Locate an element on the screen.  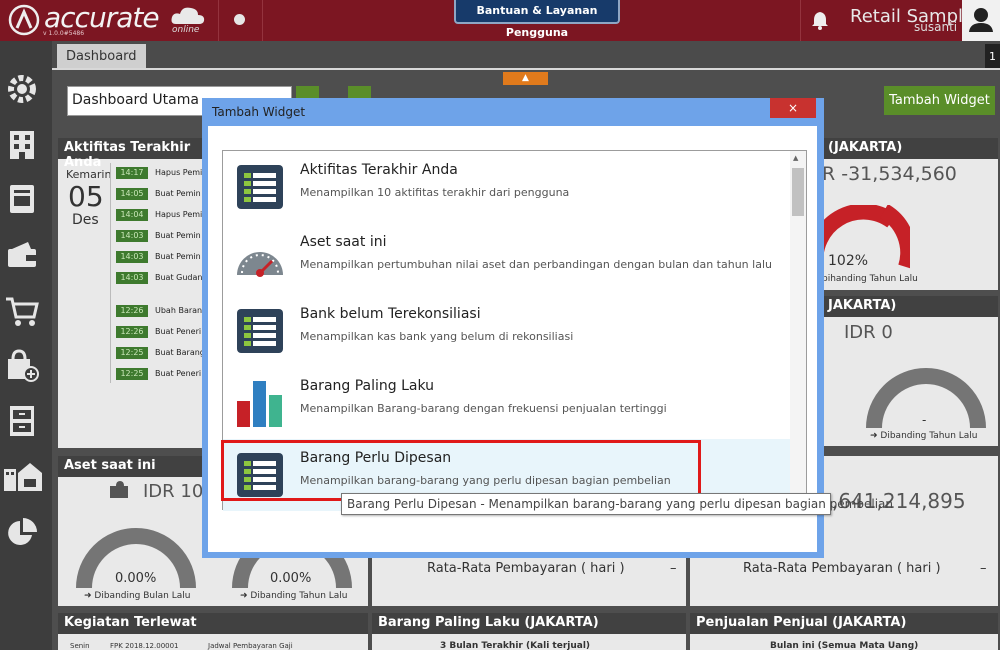
cart-icon is located at coordinates (22, 311).